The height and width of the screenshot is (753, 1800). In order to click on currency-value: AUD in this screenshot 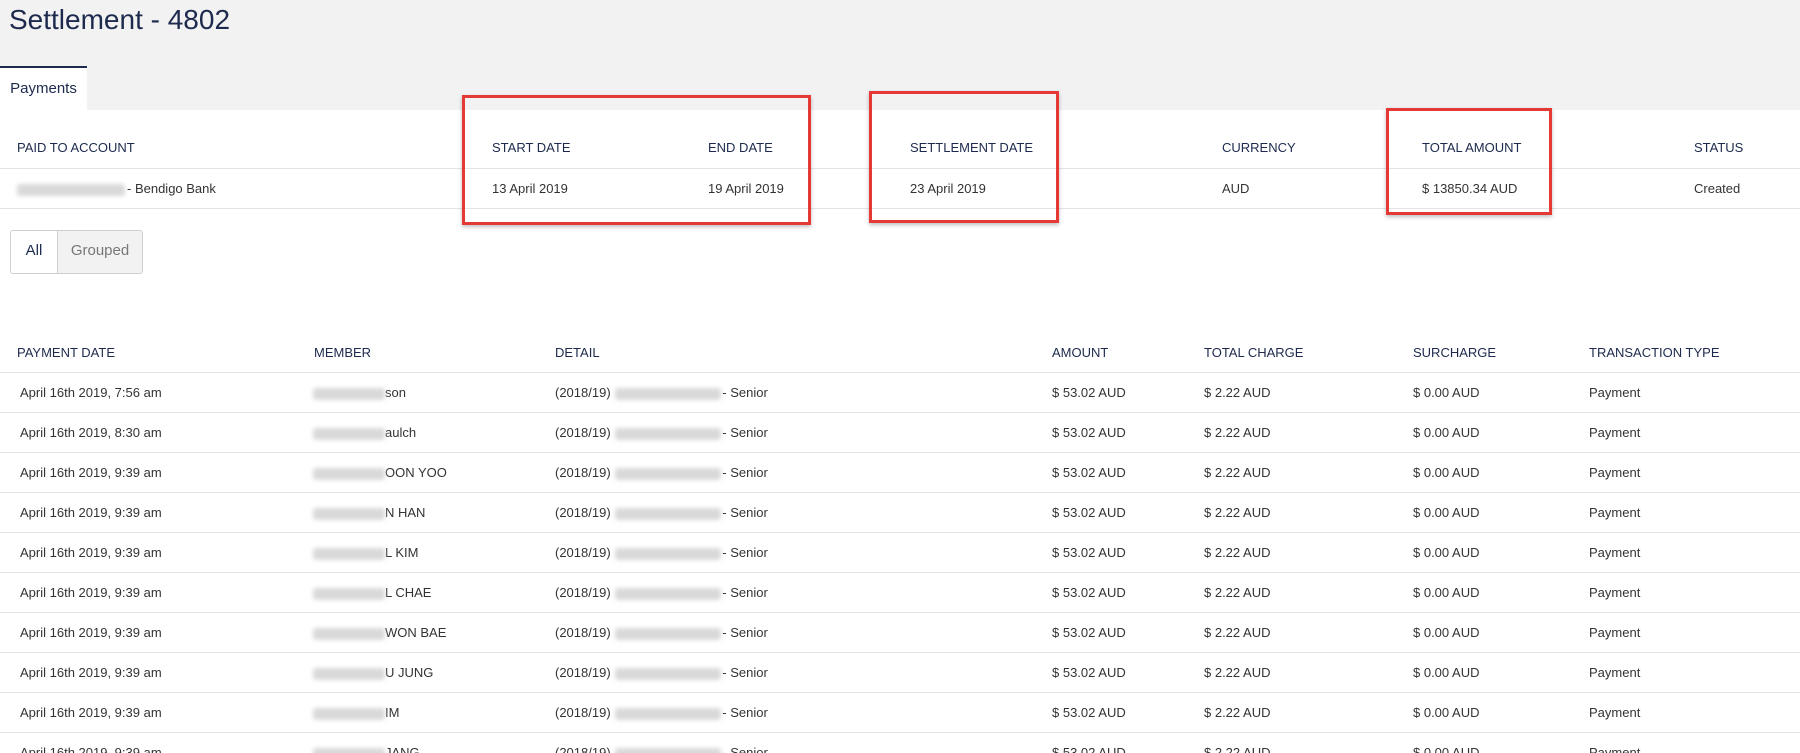, I will do `click(1236, 188)`.